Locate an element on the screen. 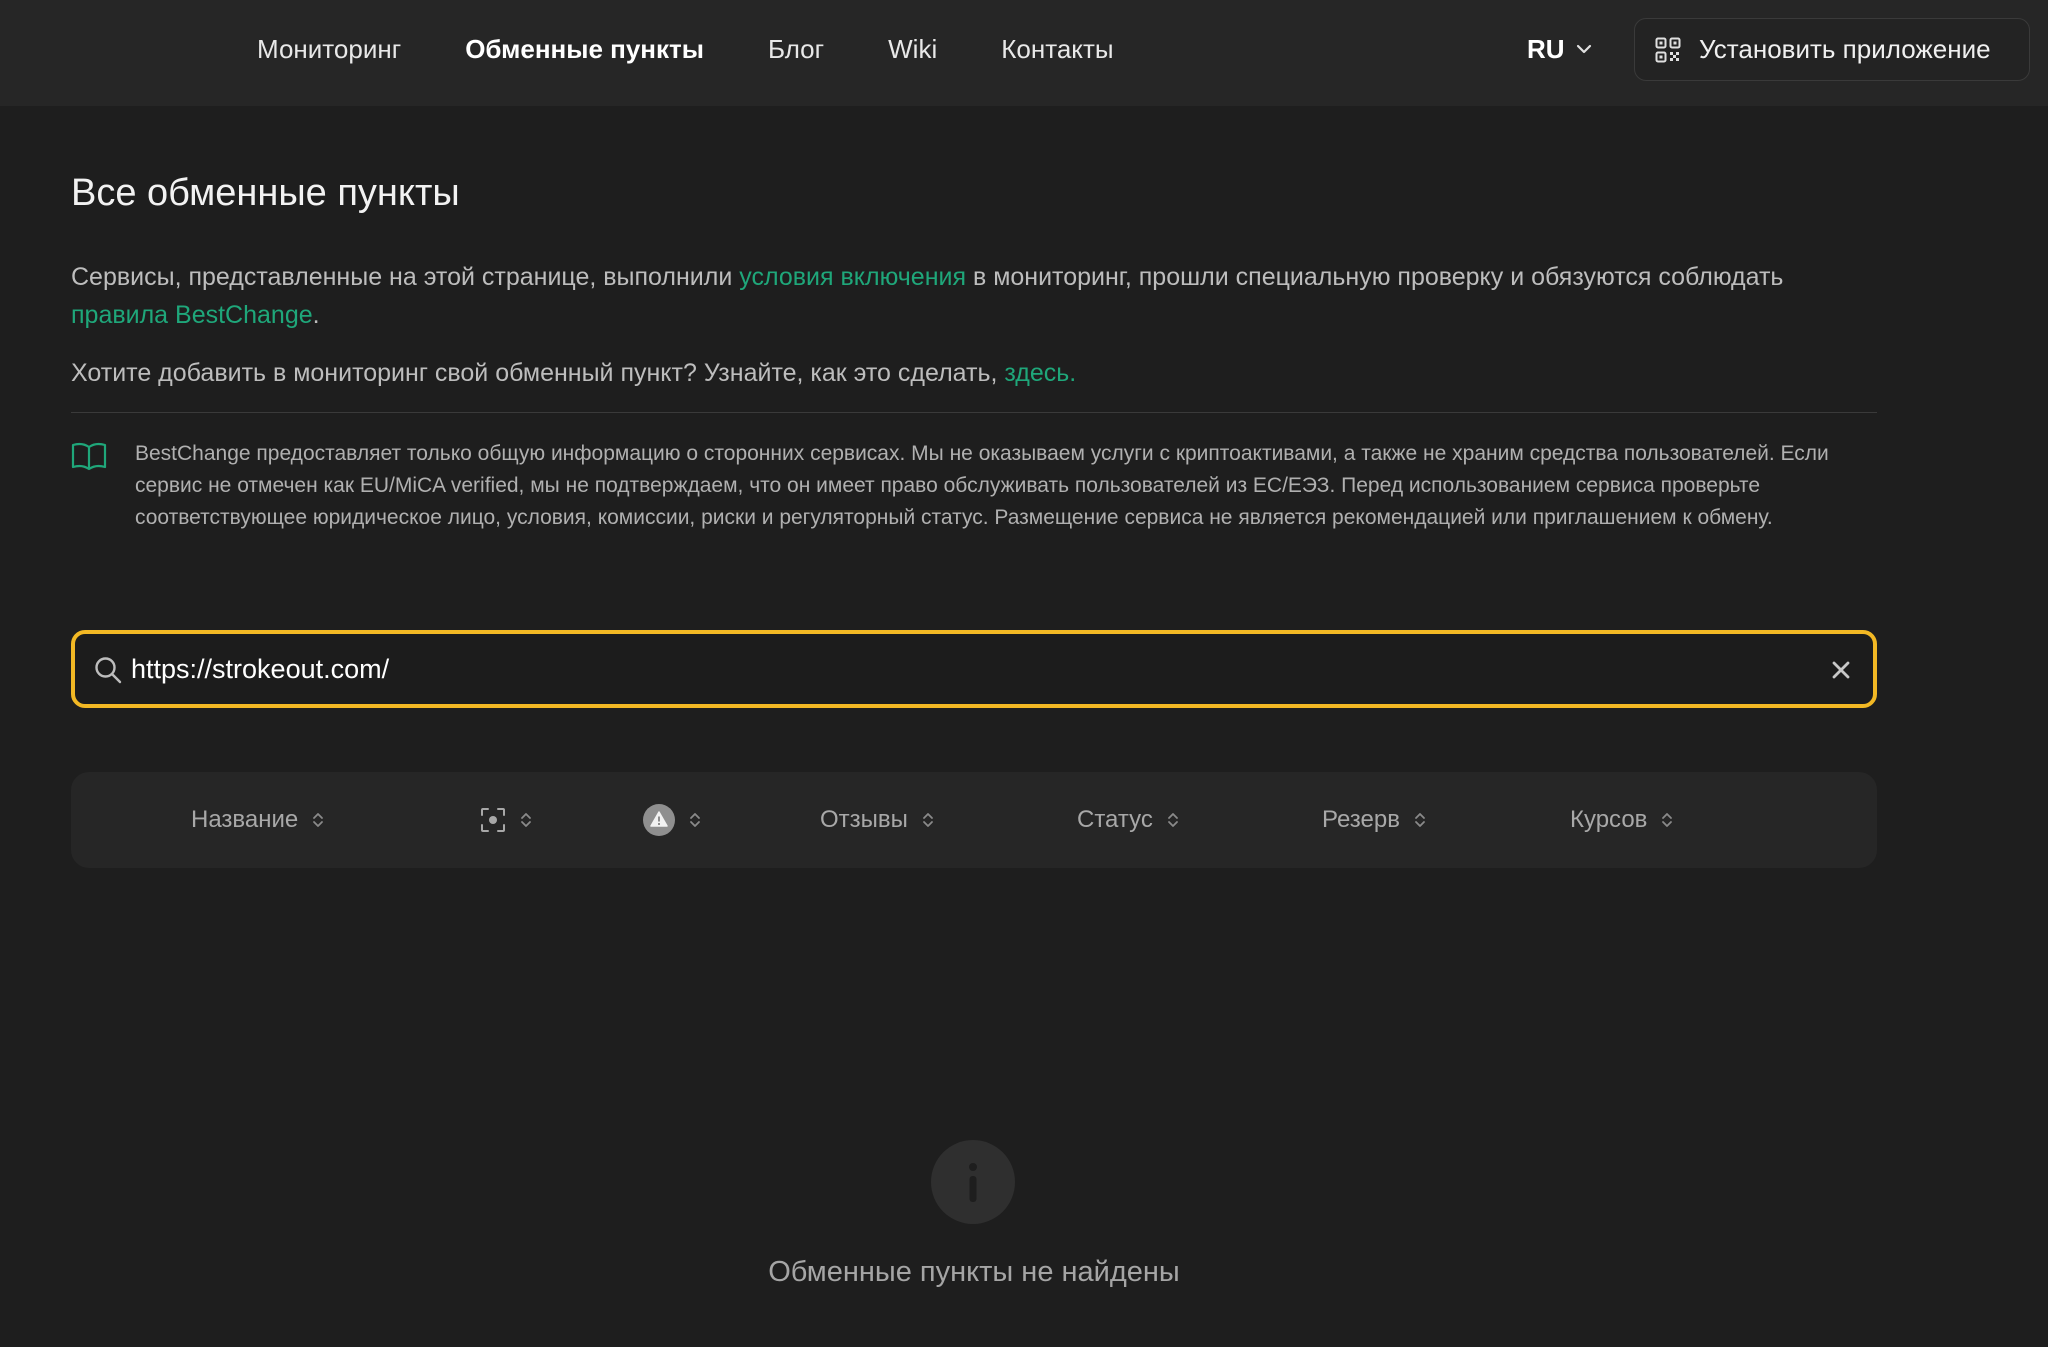 Image resolution: width=2048 pixels, height=1347 pixels. search-input is located at coordinates (956, 669).